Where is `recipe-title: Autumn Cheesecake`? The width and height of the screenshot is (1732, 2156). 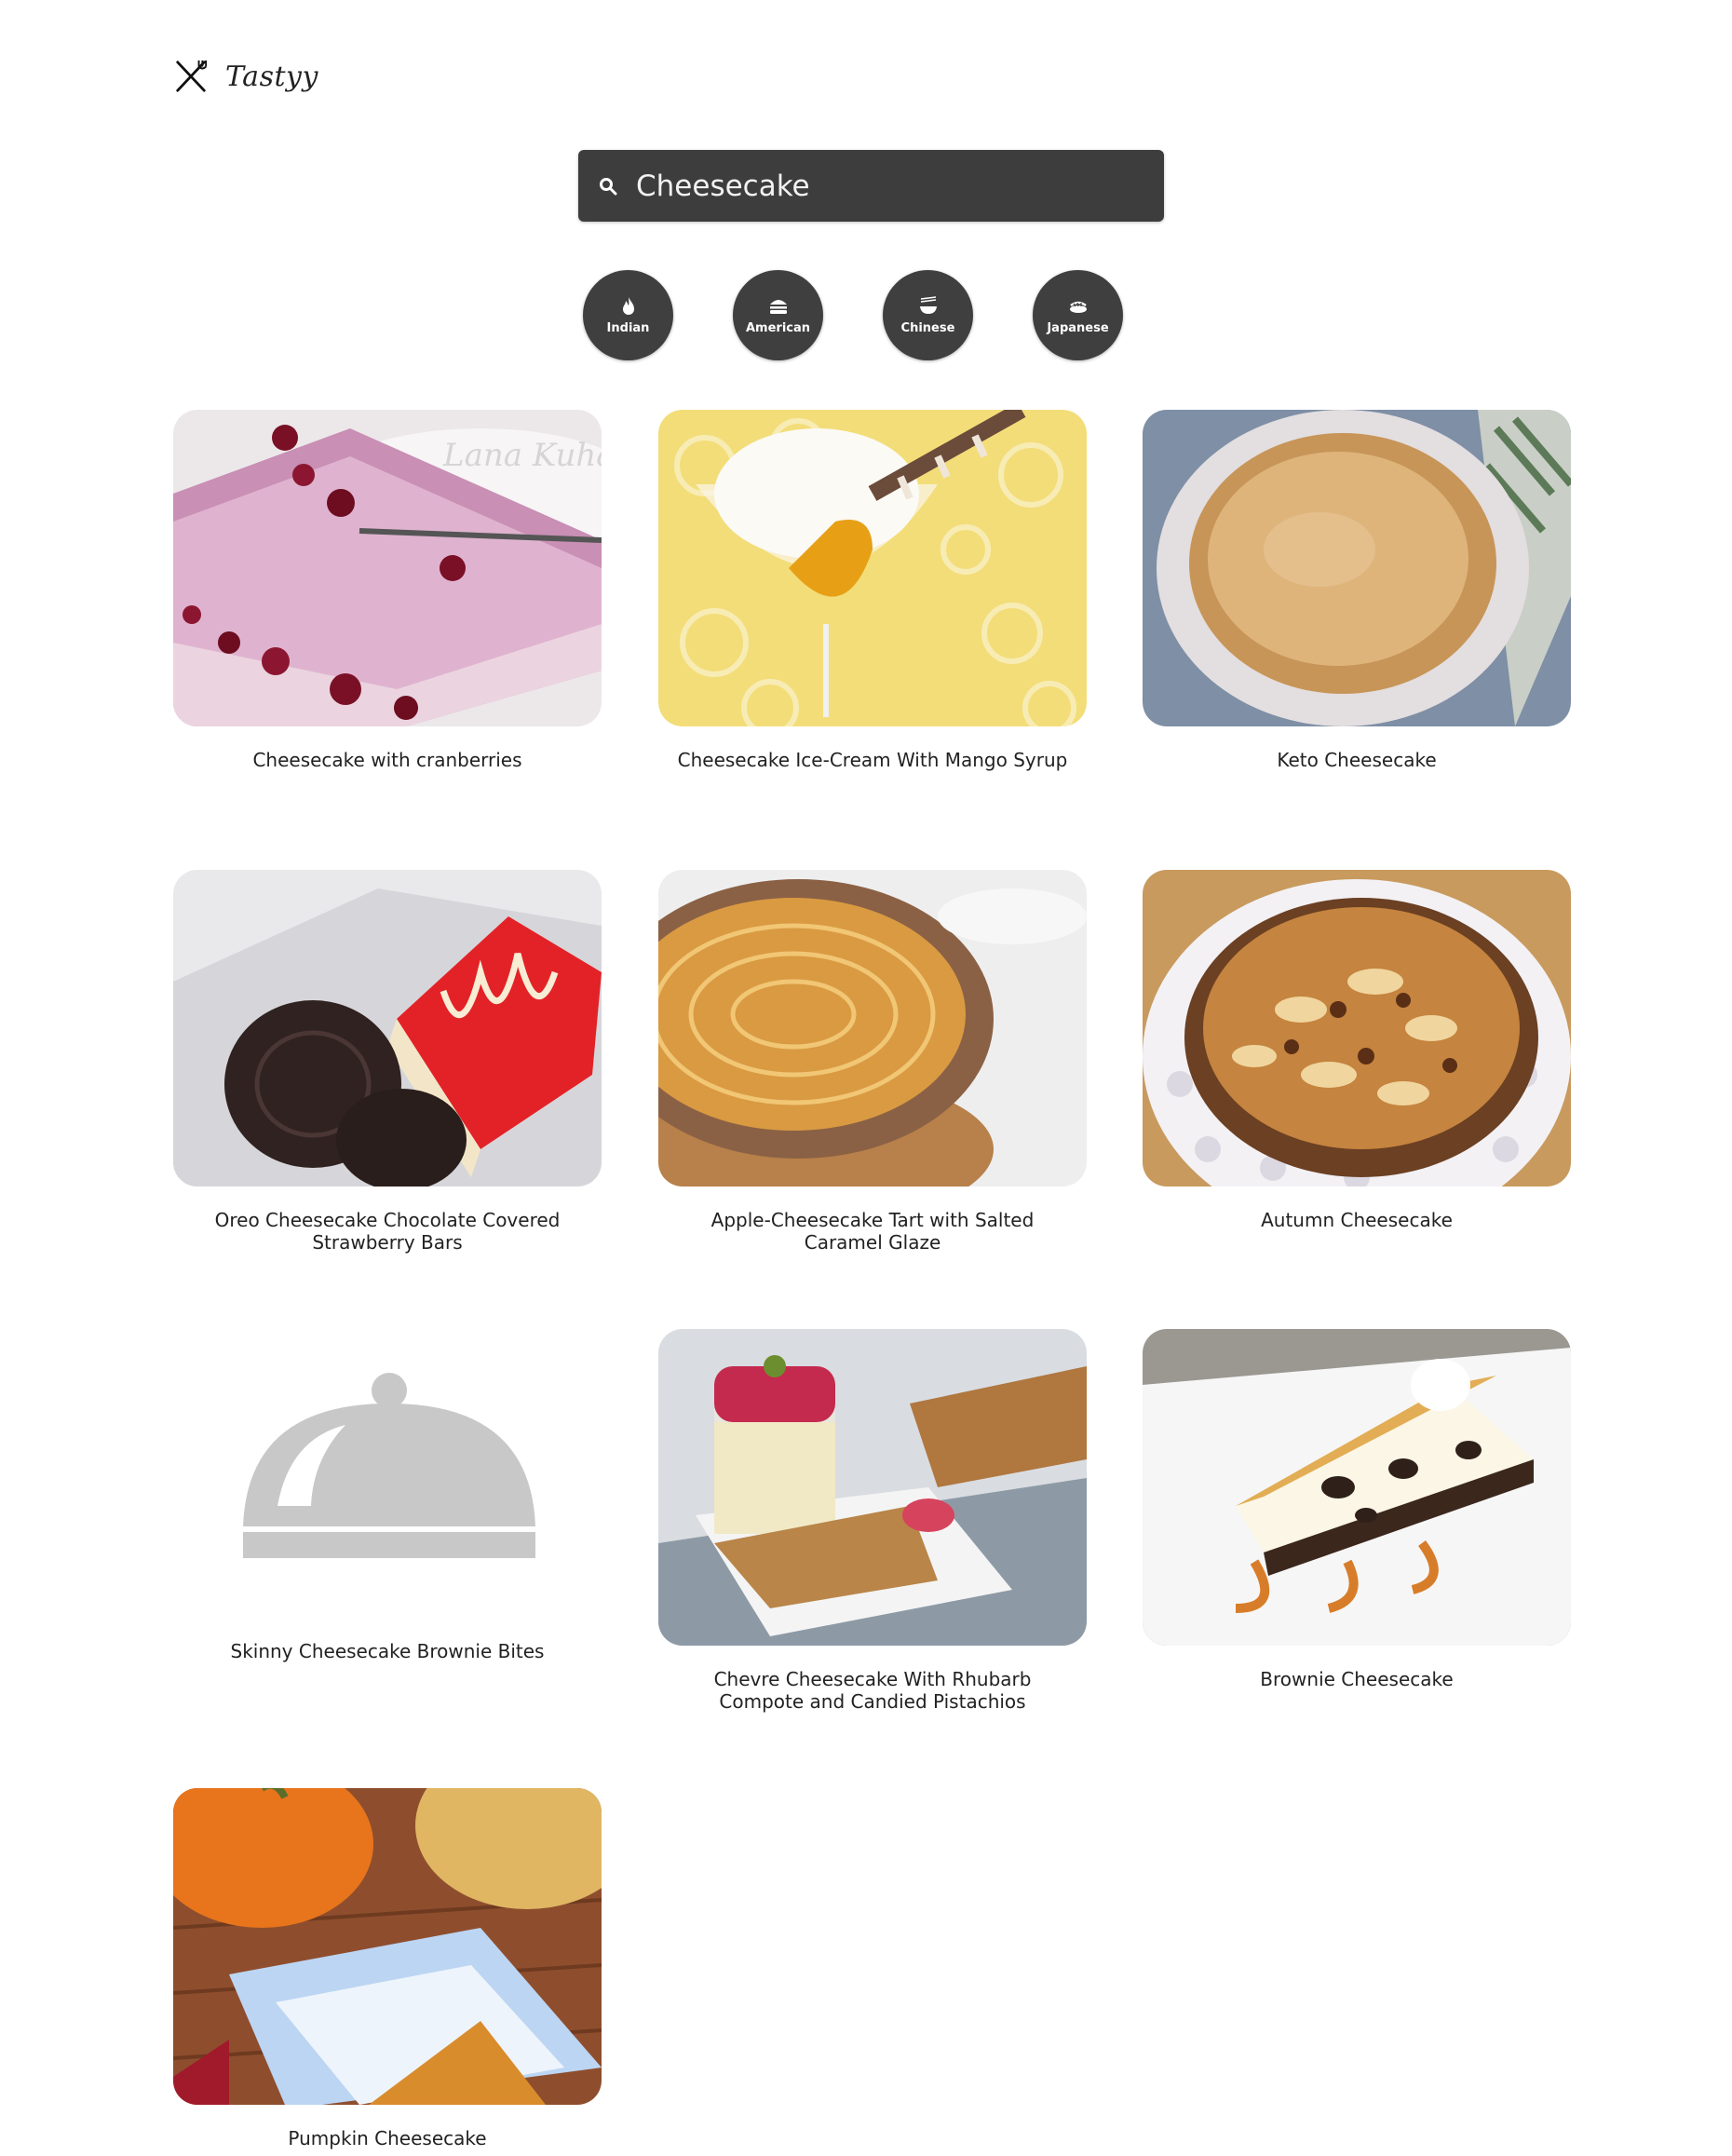 recipe-title: Autumn Cheesecake is located at coordinates (1357, 1220).